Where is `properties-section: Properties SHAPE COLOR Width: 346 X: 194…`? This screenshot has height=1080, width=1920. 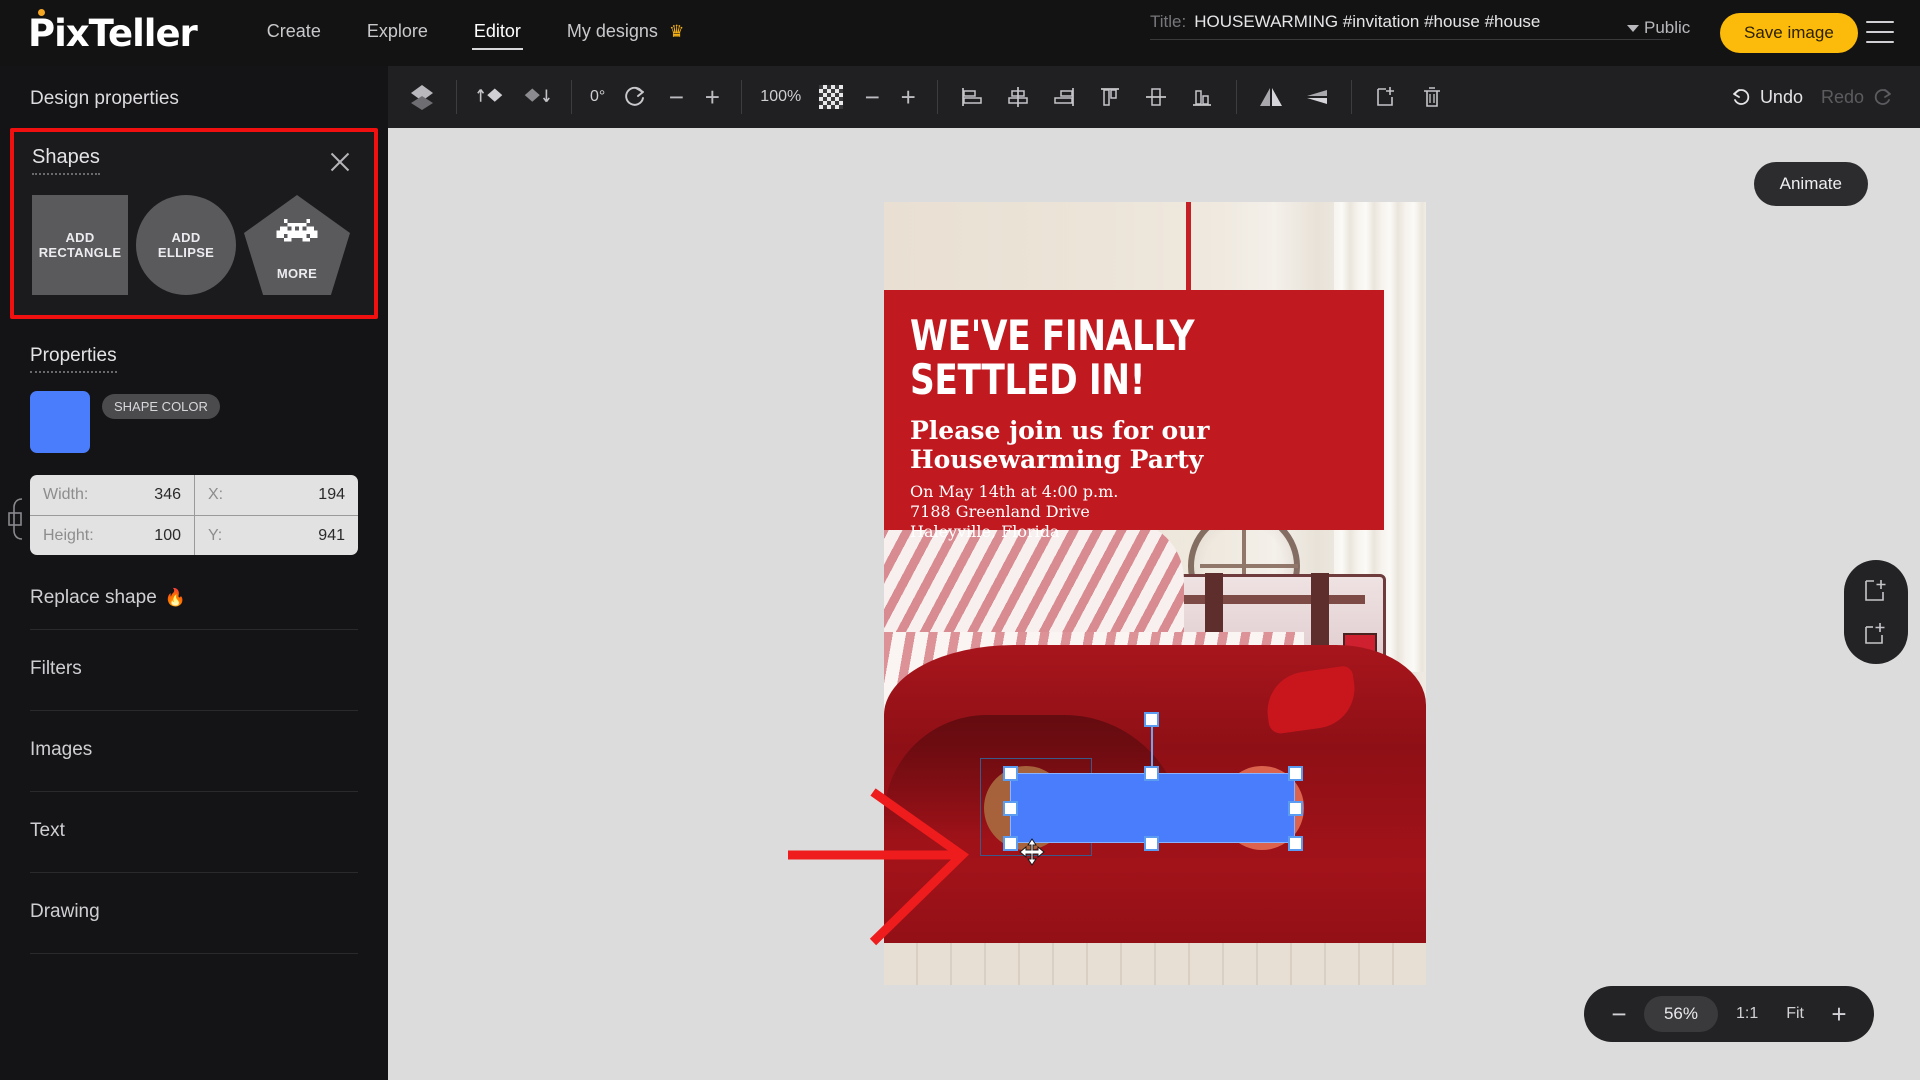 properties-section: Properties SHAPE COLOR Width: 346 X: 194… is located at coordinates (194, 437).